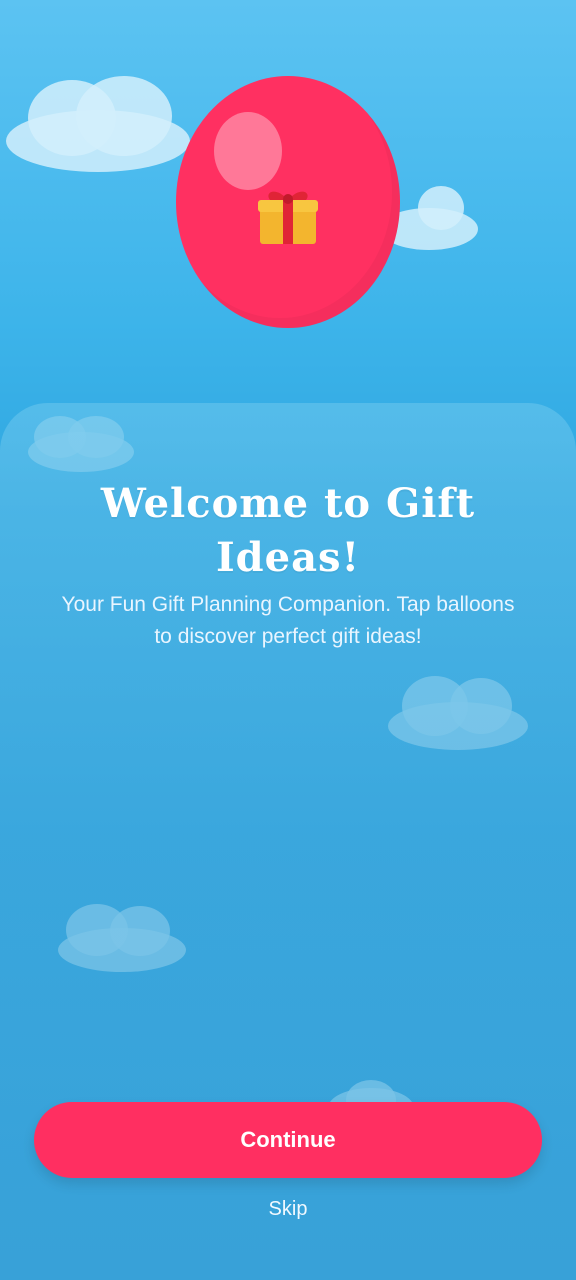  What do you see at coordinates (288, 530) in the screenshot?
I see `page-title: Welcome to Gift Ideas!` at bounding box center [288, 530].